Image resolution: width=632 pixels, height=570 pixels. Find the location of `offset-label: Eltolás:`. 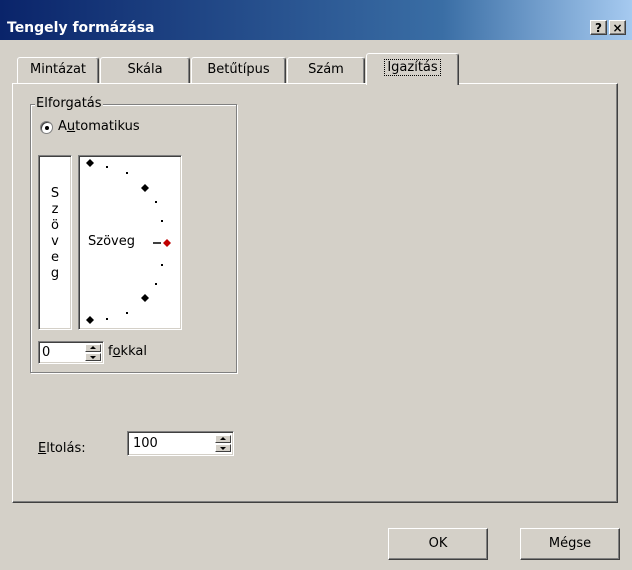

offset-label: Eltolás: is located at coordinates (62, 448).